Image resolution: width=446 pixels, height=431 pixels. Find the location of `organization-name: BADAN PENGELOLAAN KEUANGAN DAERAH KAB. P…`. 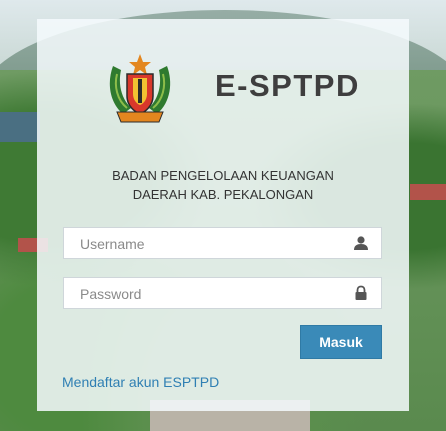

organization-name: BADAN PENGELOLAAN KEUANGAN DAERAH KAB. P… is located at coordinates (223, 185).